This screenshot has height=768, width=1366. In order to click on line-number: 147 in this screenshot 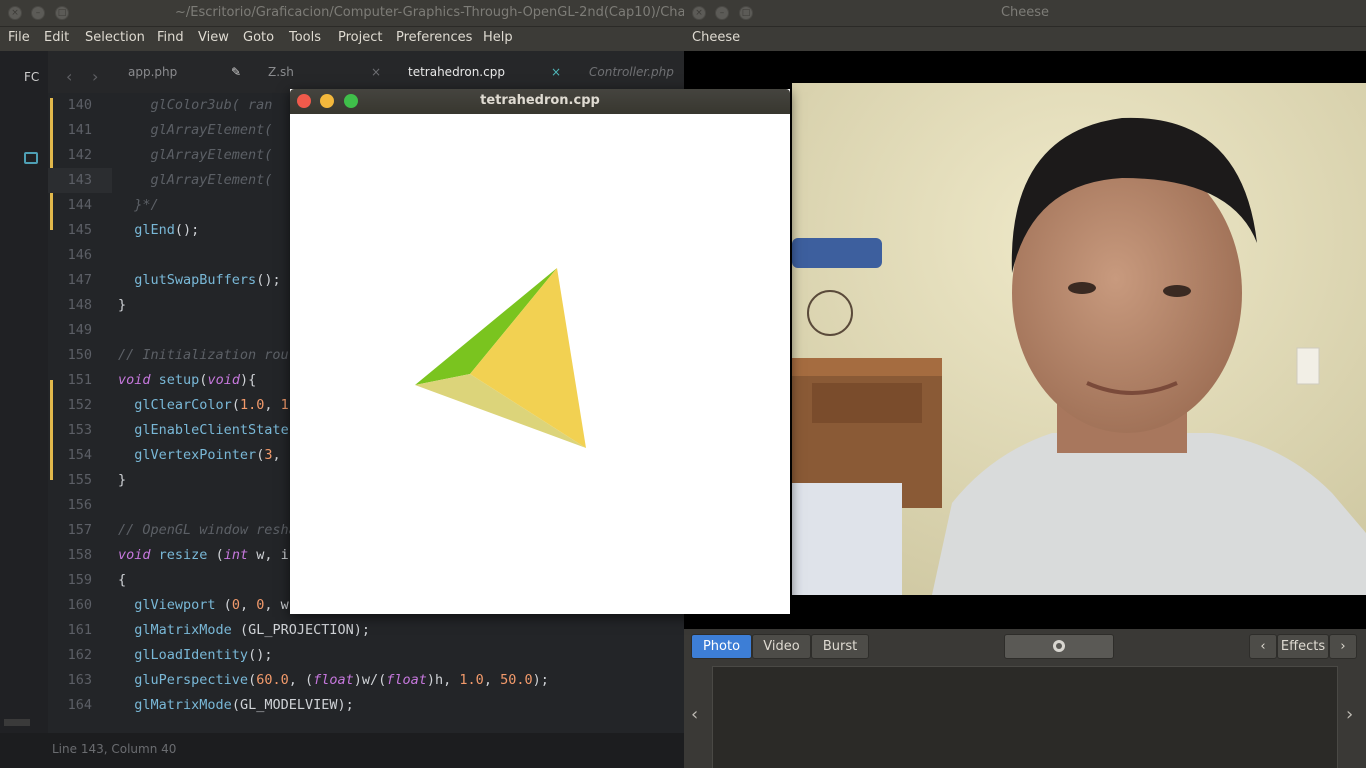, I will do `click(79, 280)`.